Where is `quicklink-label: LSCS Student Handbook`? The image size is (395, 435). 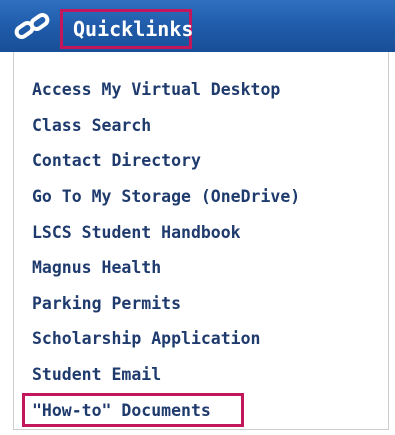
quicklink-label: LSCS Student Handbook is located at coordinates (136, 232).